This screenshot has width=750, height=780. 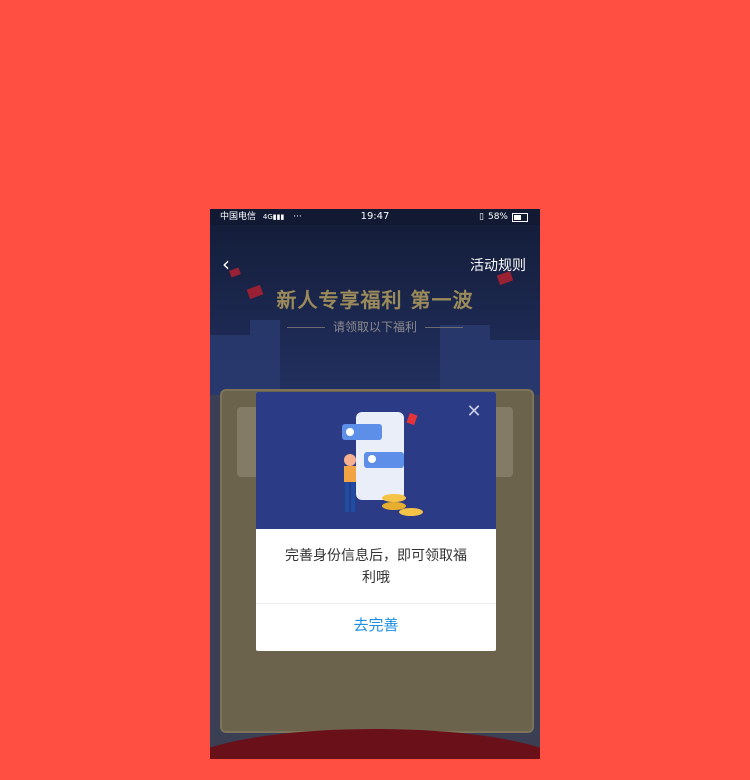 I want to click on vibrate-icon: ▯, so click(x=481, y=217).